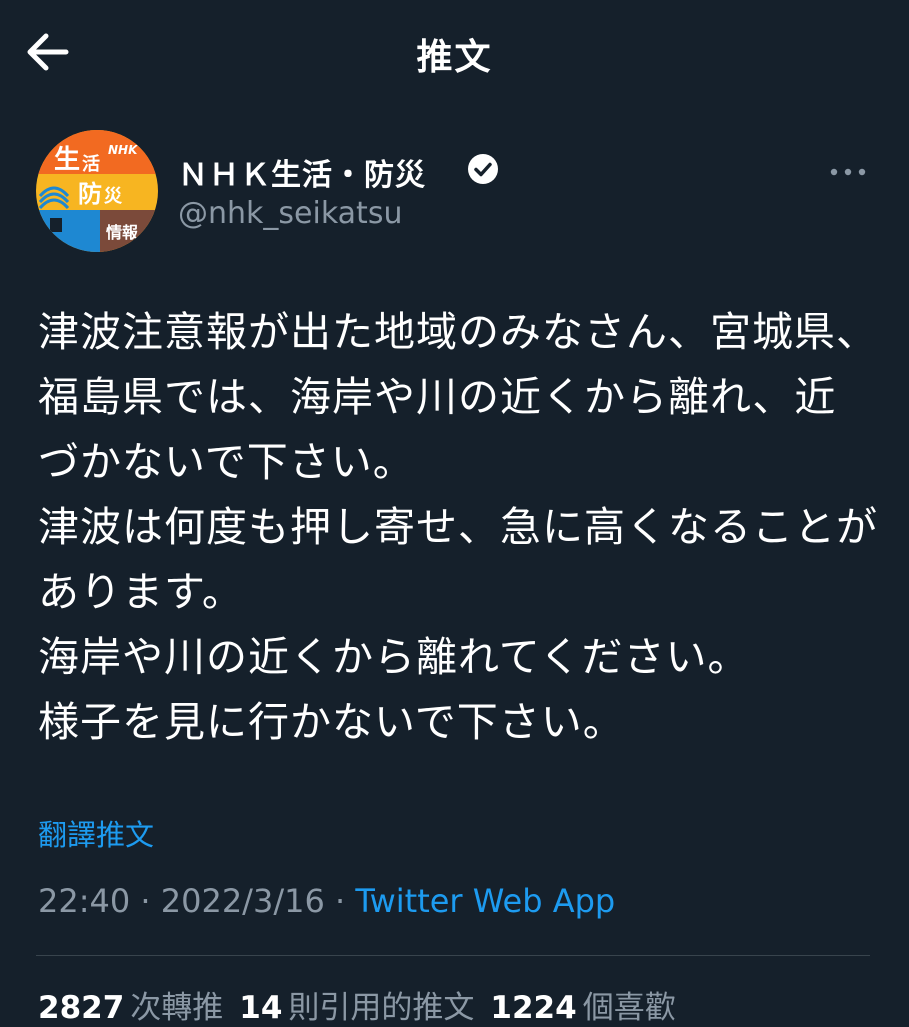 Image resolution: width=909 pixels, height=1027 pixels. Describe the element at coordinates (381, 1008) in the screenshot. I see `quotes-label: 則引用的推文` at that location.